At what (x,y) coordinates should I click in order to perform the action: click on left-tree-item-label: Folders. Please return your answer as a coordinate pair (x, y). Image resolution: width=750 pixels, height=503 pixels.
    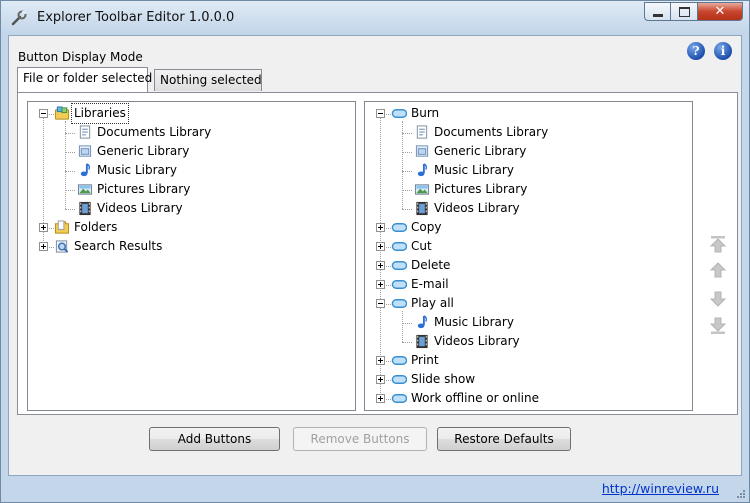
    Looking at the image, I should click on (96, 227).